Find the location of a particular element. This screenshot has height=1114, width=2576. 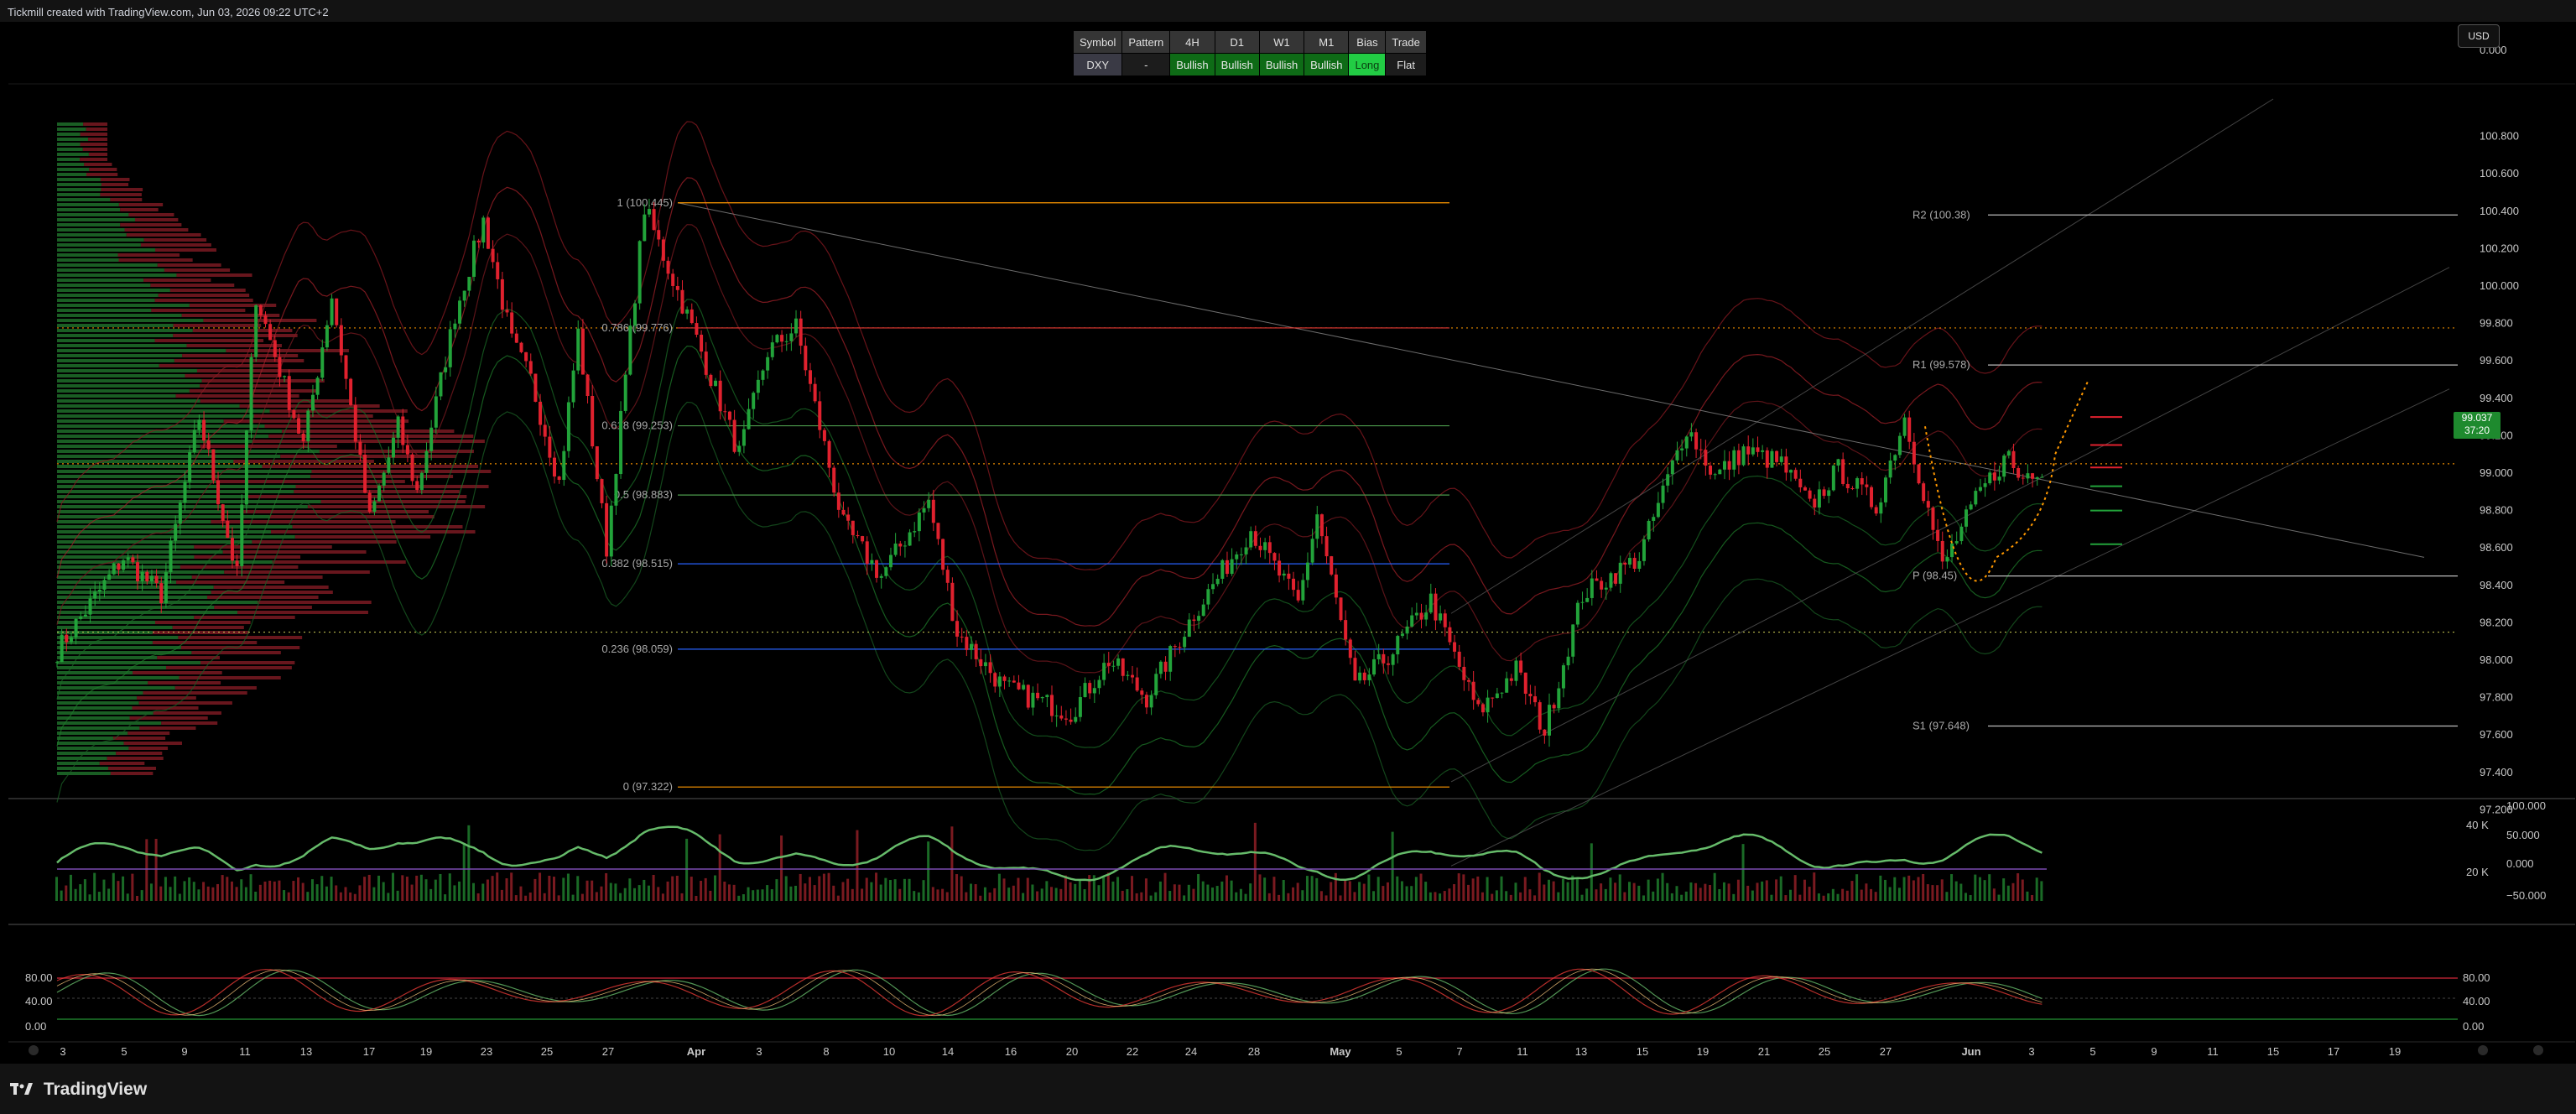

signal-cell-2: Bullish is located at coordinates (1192, 64).